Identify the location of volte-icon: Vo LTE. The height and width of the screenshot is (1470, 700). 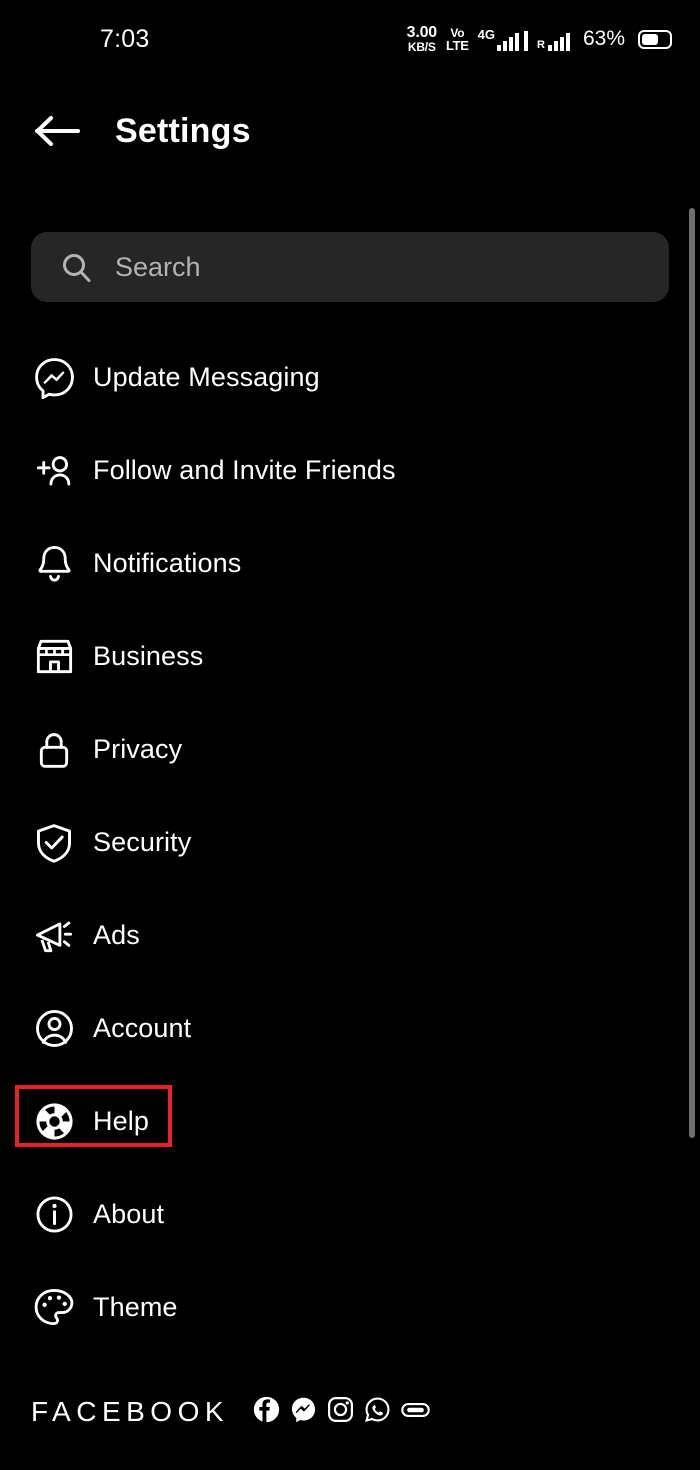
(457, 39).